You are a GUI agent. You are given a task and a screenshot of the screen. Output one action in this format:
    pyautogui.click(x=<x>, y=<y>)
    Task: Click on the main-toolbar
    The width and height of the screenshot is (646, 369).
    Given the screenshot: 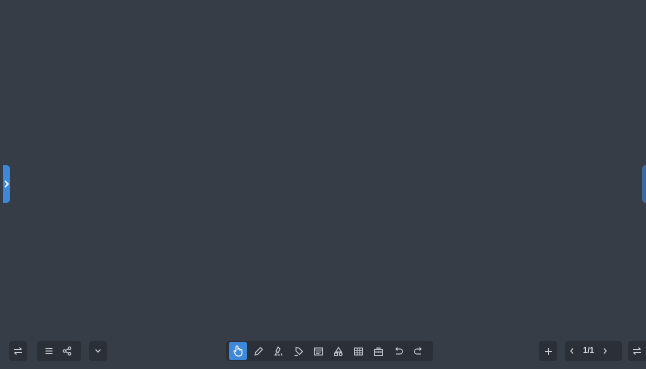 What is the action you would take?
    pyautogui.click(x=329, y=351)
    